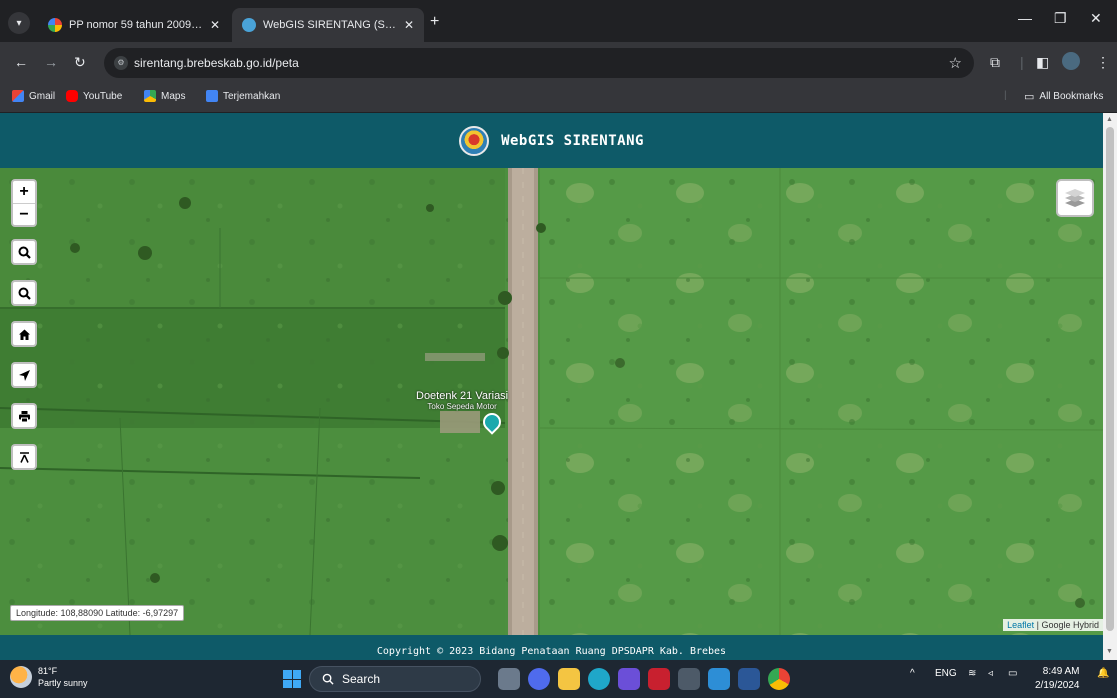 Image resolution: width=1117 pixels, height=698 pixels. Describe the element at coordinates (995, 62) in the screenshot. I see `extensions-icon: ⧉` at that location.